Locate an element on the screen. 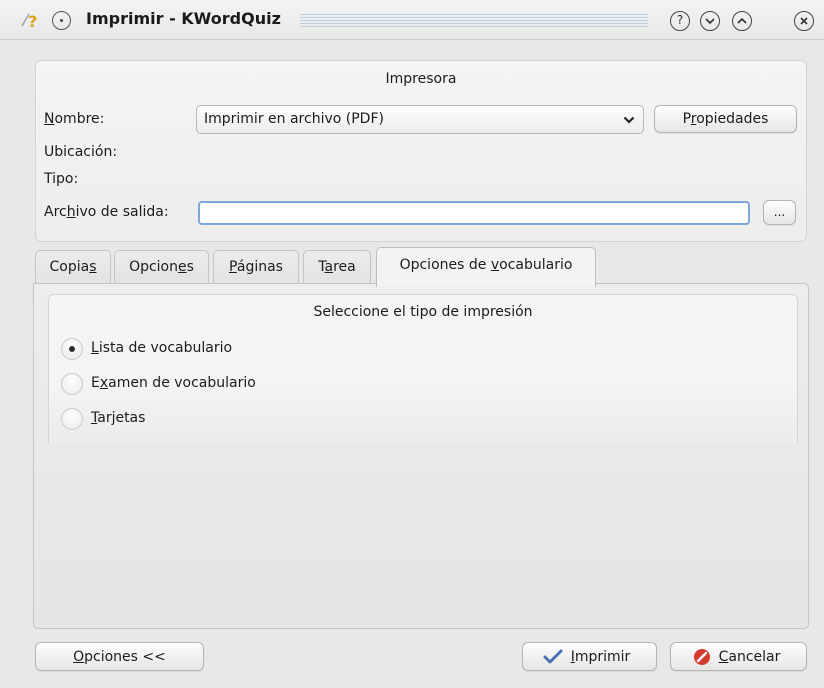  maximize-button is located at coordinates (742, 21).